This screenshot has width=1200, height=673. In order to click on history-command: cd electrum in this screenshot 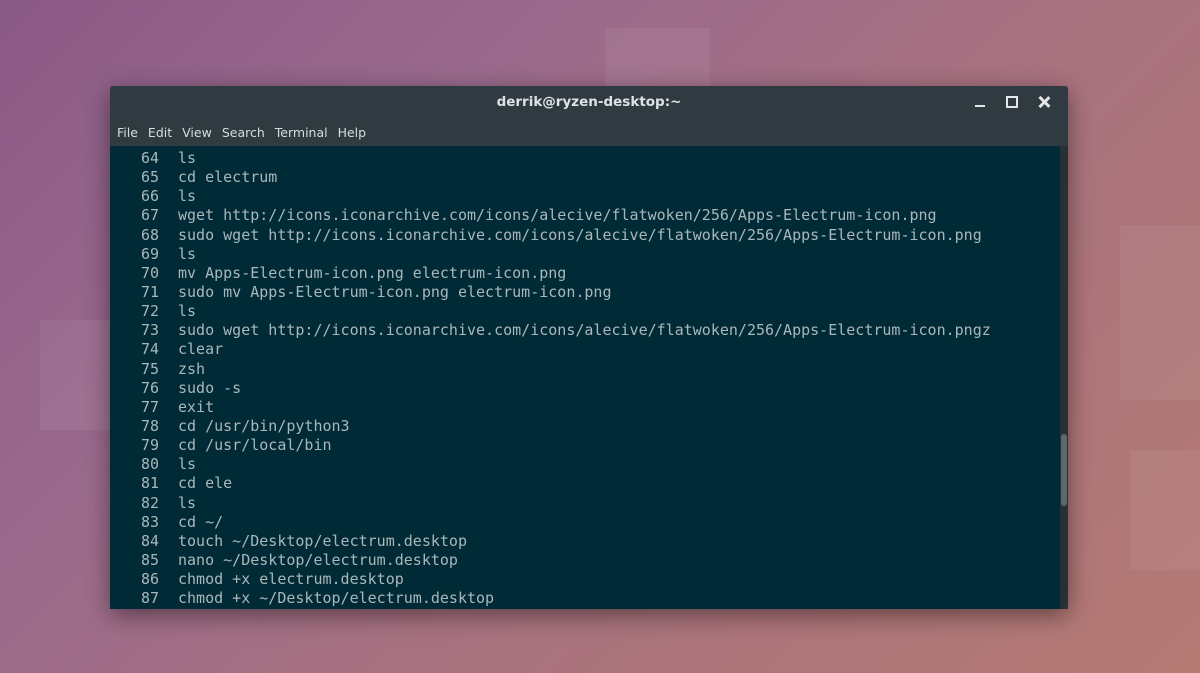, I will do `click(228, 177)`.